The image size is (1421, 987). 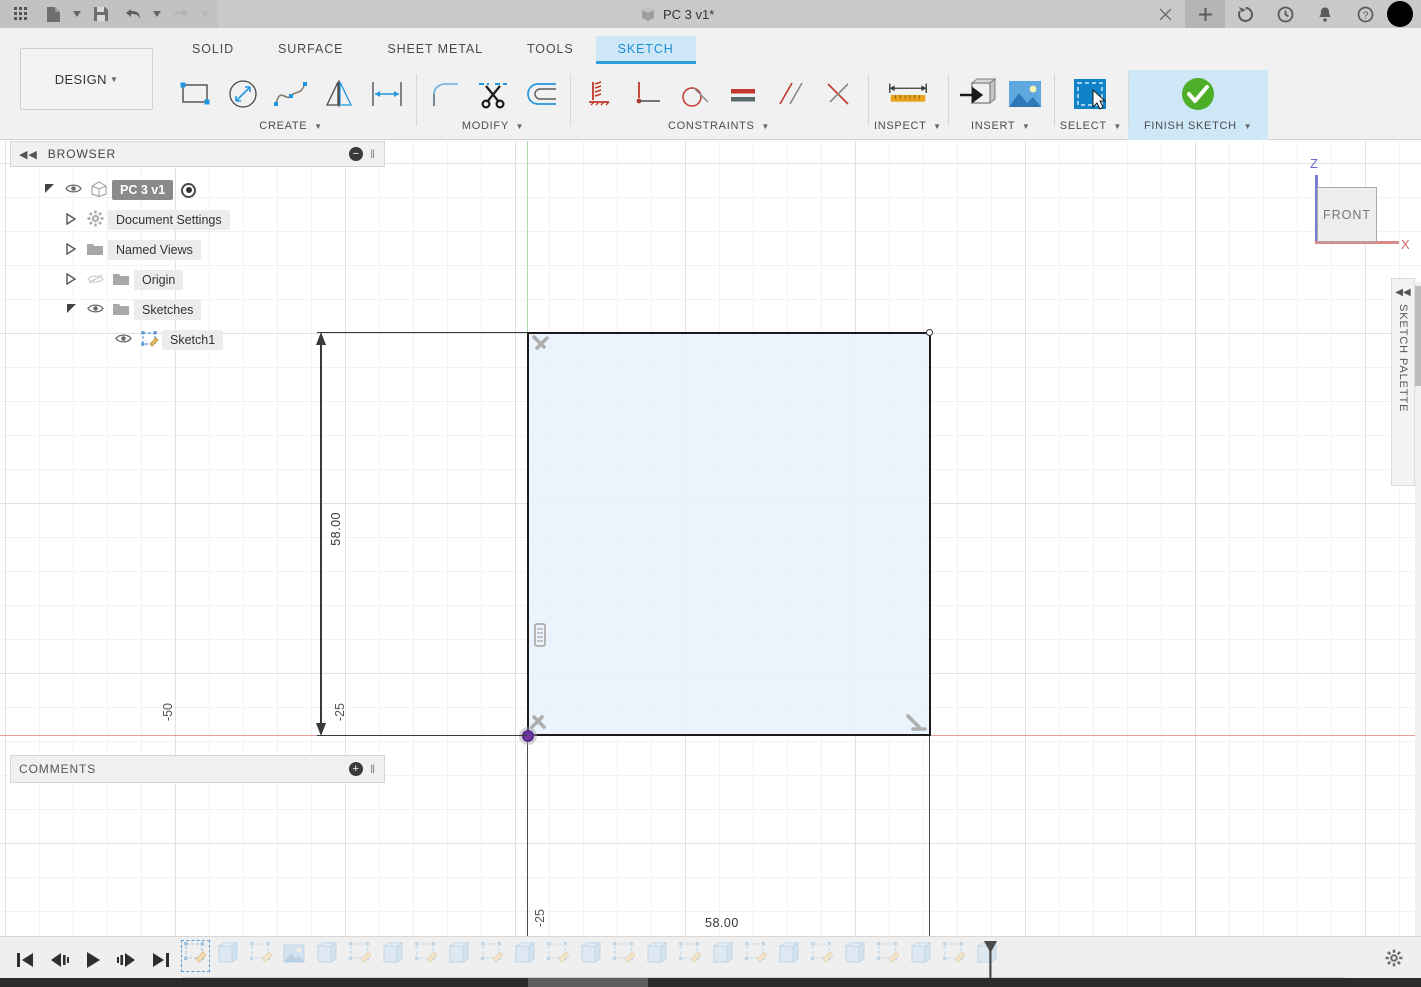 I want to click on resize-grip-icon: ‖, so click(x=373, y=154).